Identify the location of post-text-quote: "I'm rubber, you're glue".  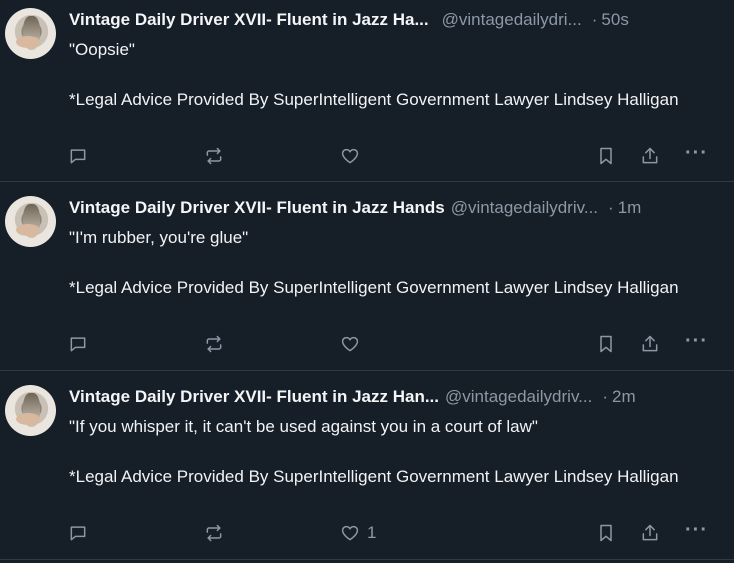
(159, 237).